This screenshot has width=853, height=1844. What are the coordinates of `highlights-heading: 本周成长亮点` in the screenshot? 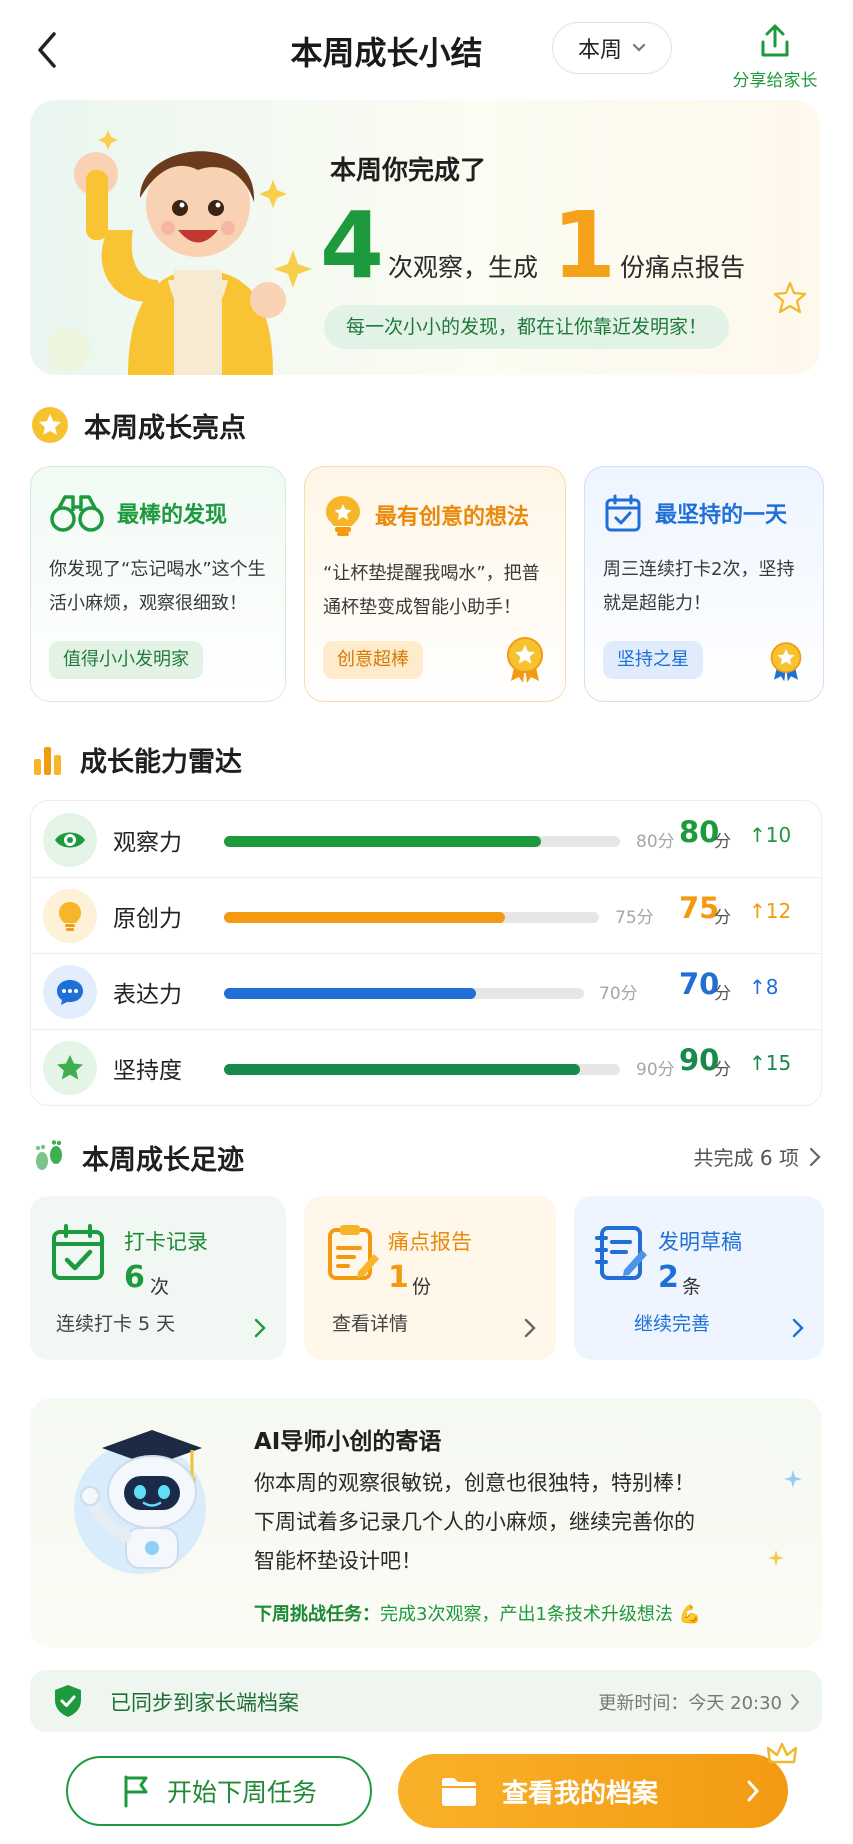 It's located at (138, 425).